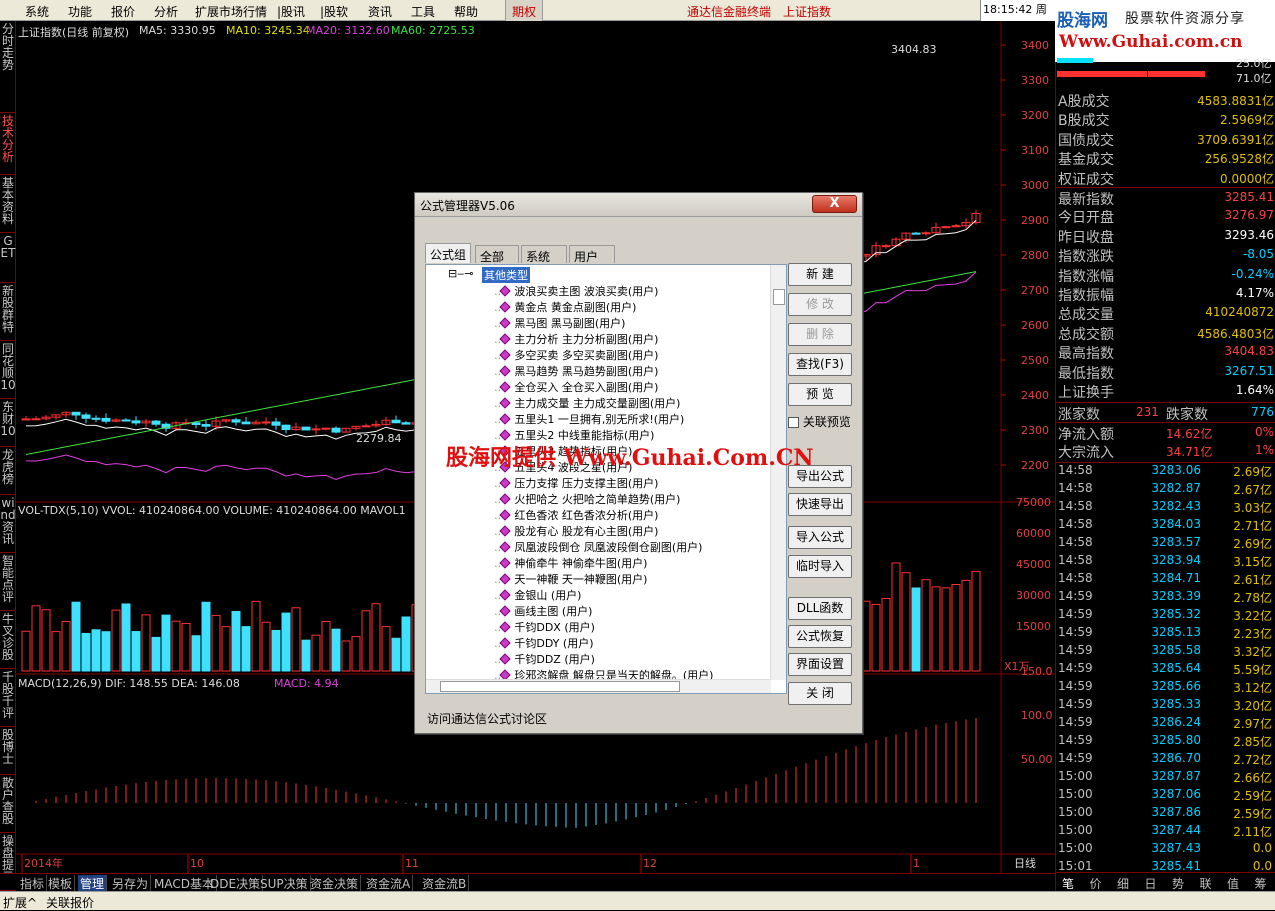 Image resolution: width=1275 pixels, height=911 pixels. What do you see at coordinates (544, 659) in the screenshot?
I see `tree-node: ‥ 千钧DDZ (用户)` at bounding box center [544, 659].